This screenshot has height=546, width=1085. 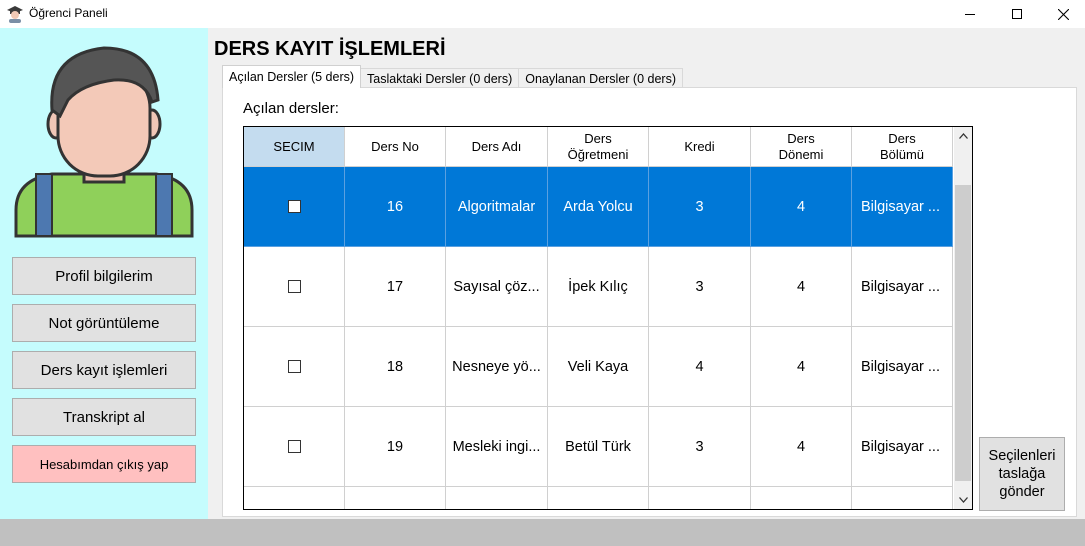 I want to click on close-icon, so click(x=1063, y=14).